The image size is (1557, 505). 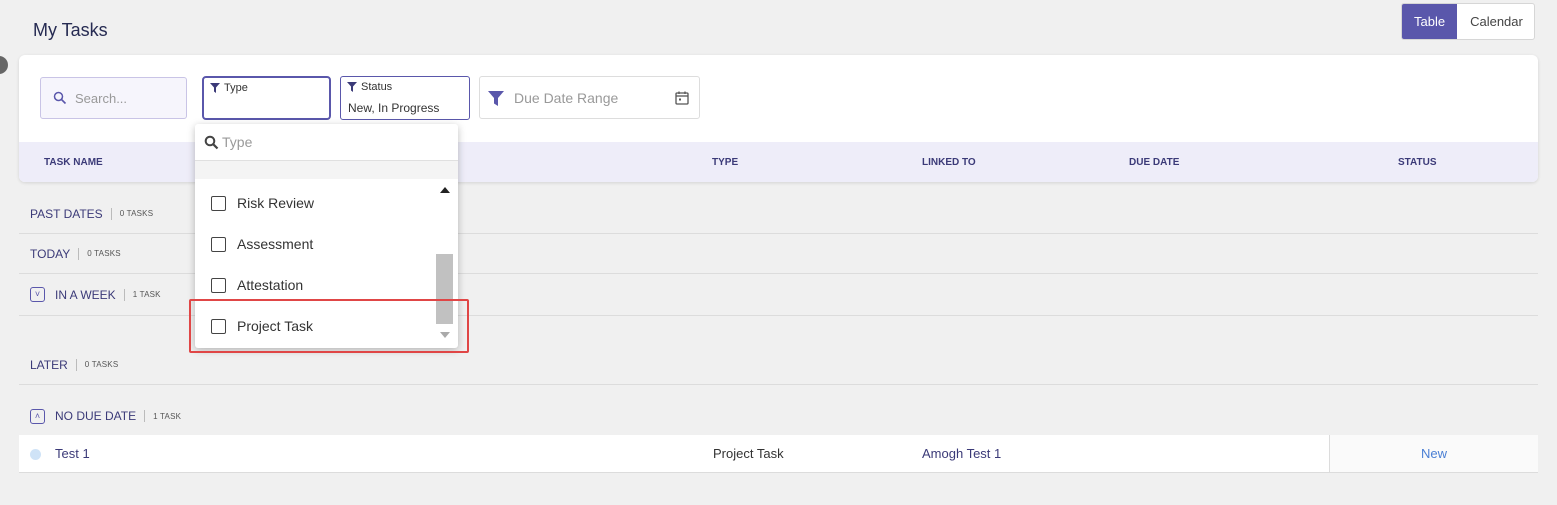 I want to click on group-label: NO DUE DATE, so click(x=96, y=416).